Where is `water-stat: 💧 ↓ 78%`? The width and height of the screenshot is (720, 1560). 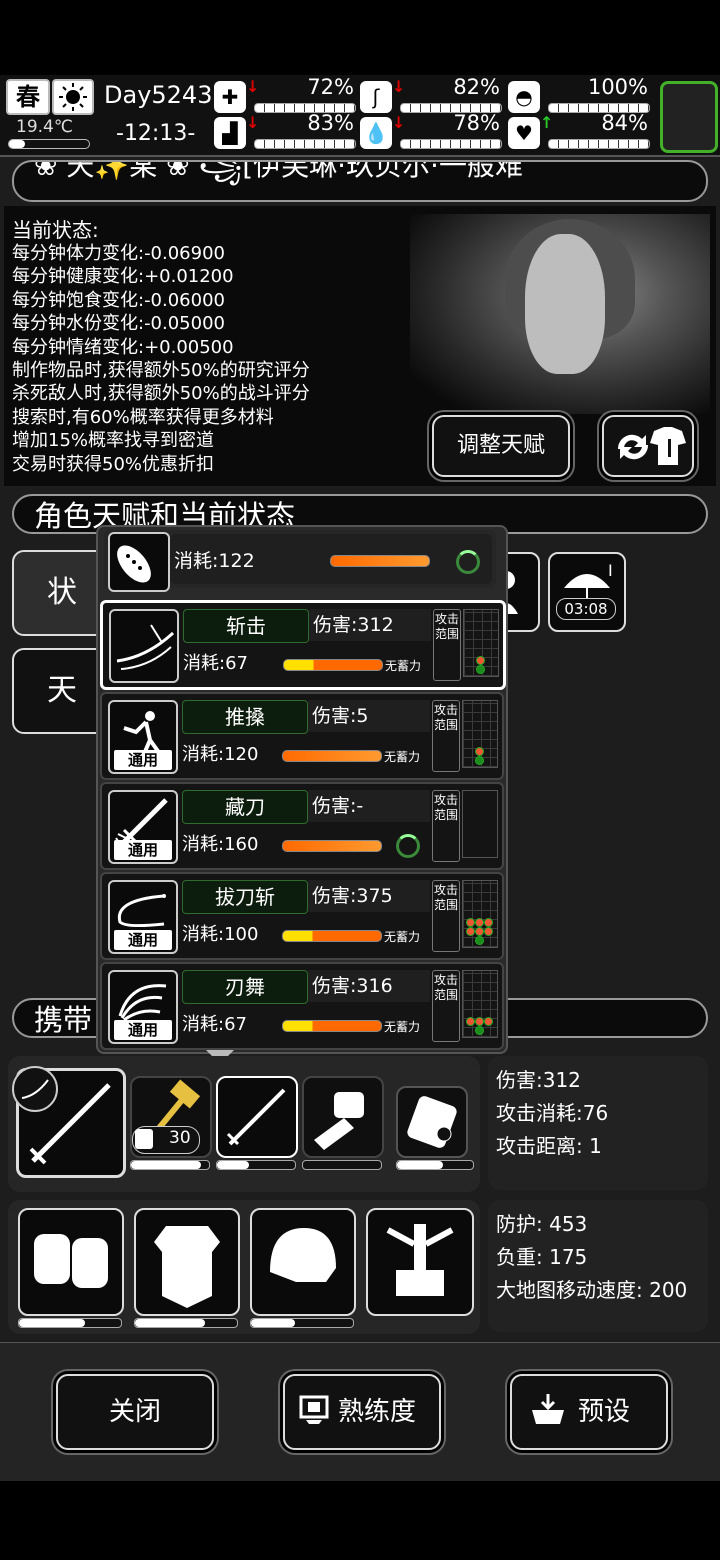 water-stat: 💧 ↓ 78% is located at coordinates (431, 131).